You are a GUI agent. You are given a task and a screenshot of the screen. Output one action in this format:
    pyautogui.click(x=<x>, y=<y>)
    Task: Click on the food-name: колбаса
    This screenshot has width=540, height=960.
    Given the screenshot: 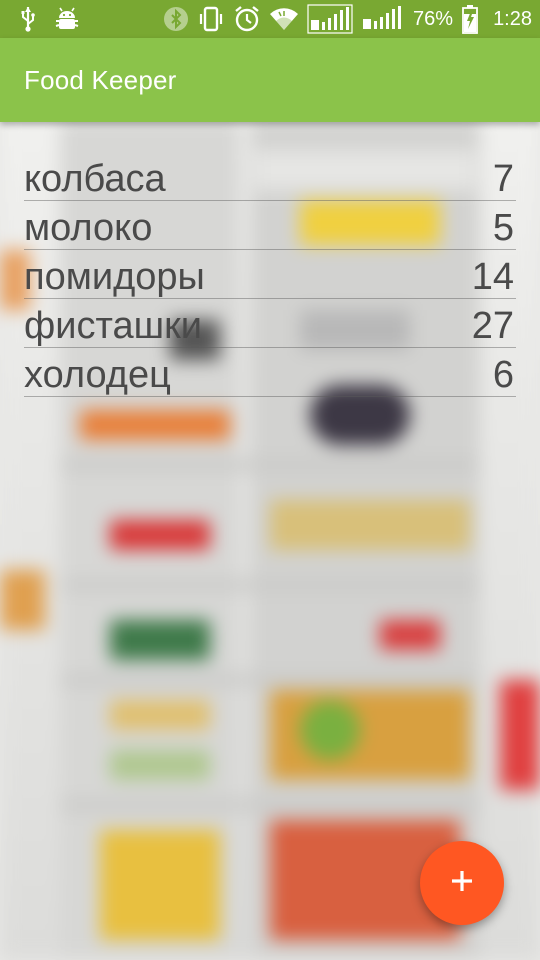 What is the action you would take?
    pyautogui.click(x=95, y=179)
    